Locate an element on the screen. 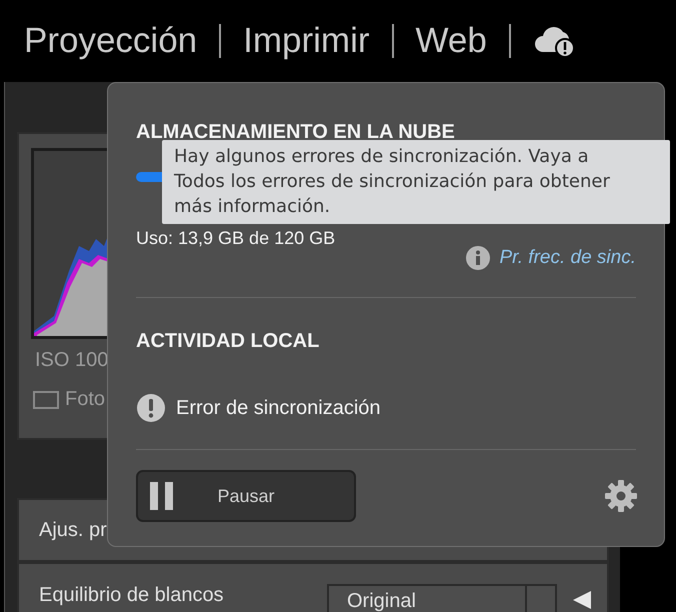  histogram-label: ISO 100 is located at coordinates (72, 360).